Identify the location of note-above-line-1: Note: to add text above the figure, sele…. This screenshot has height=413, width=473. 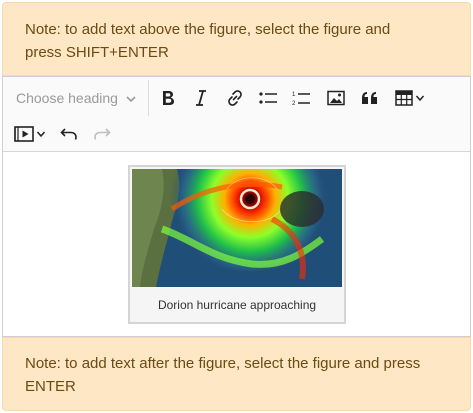
(208, 29).